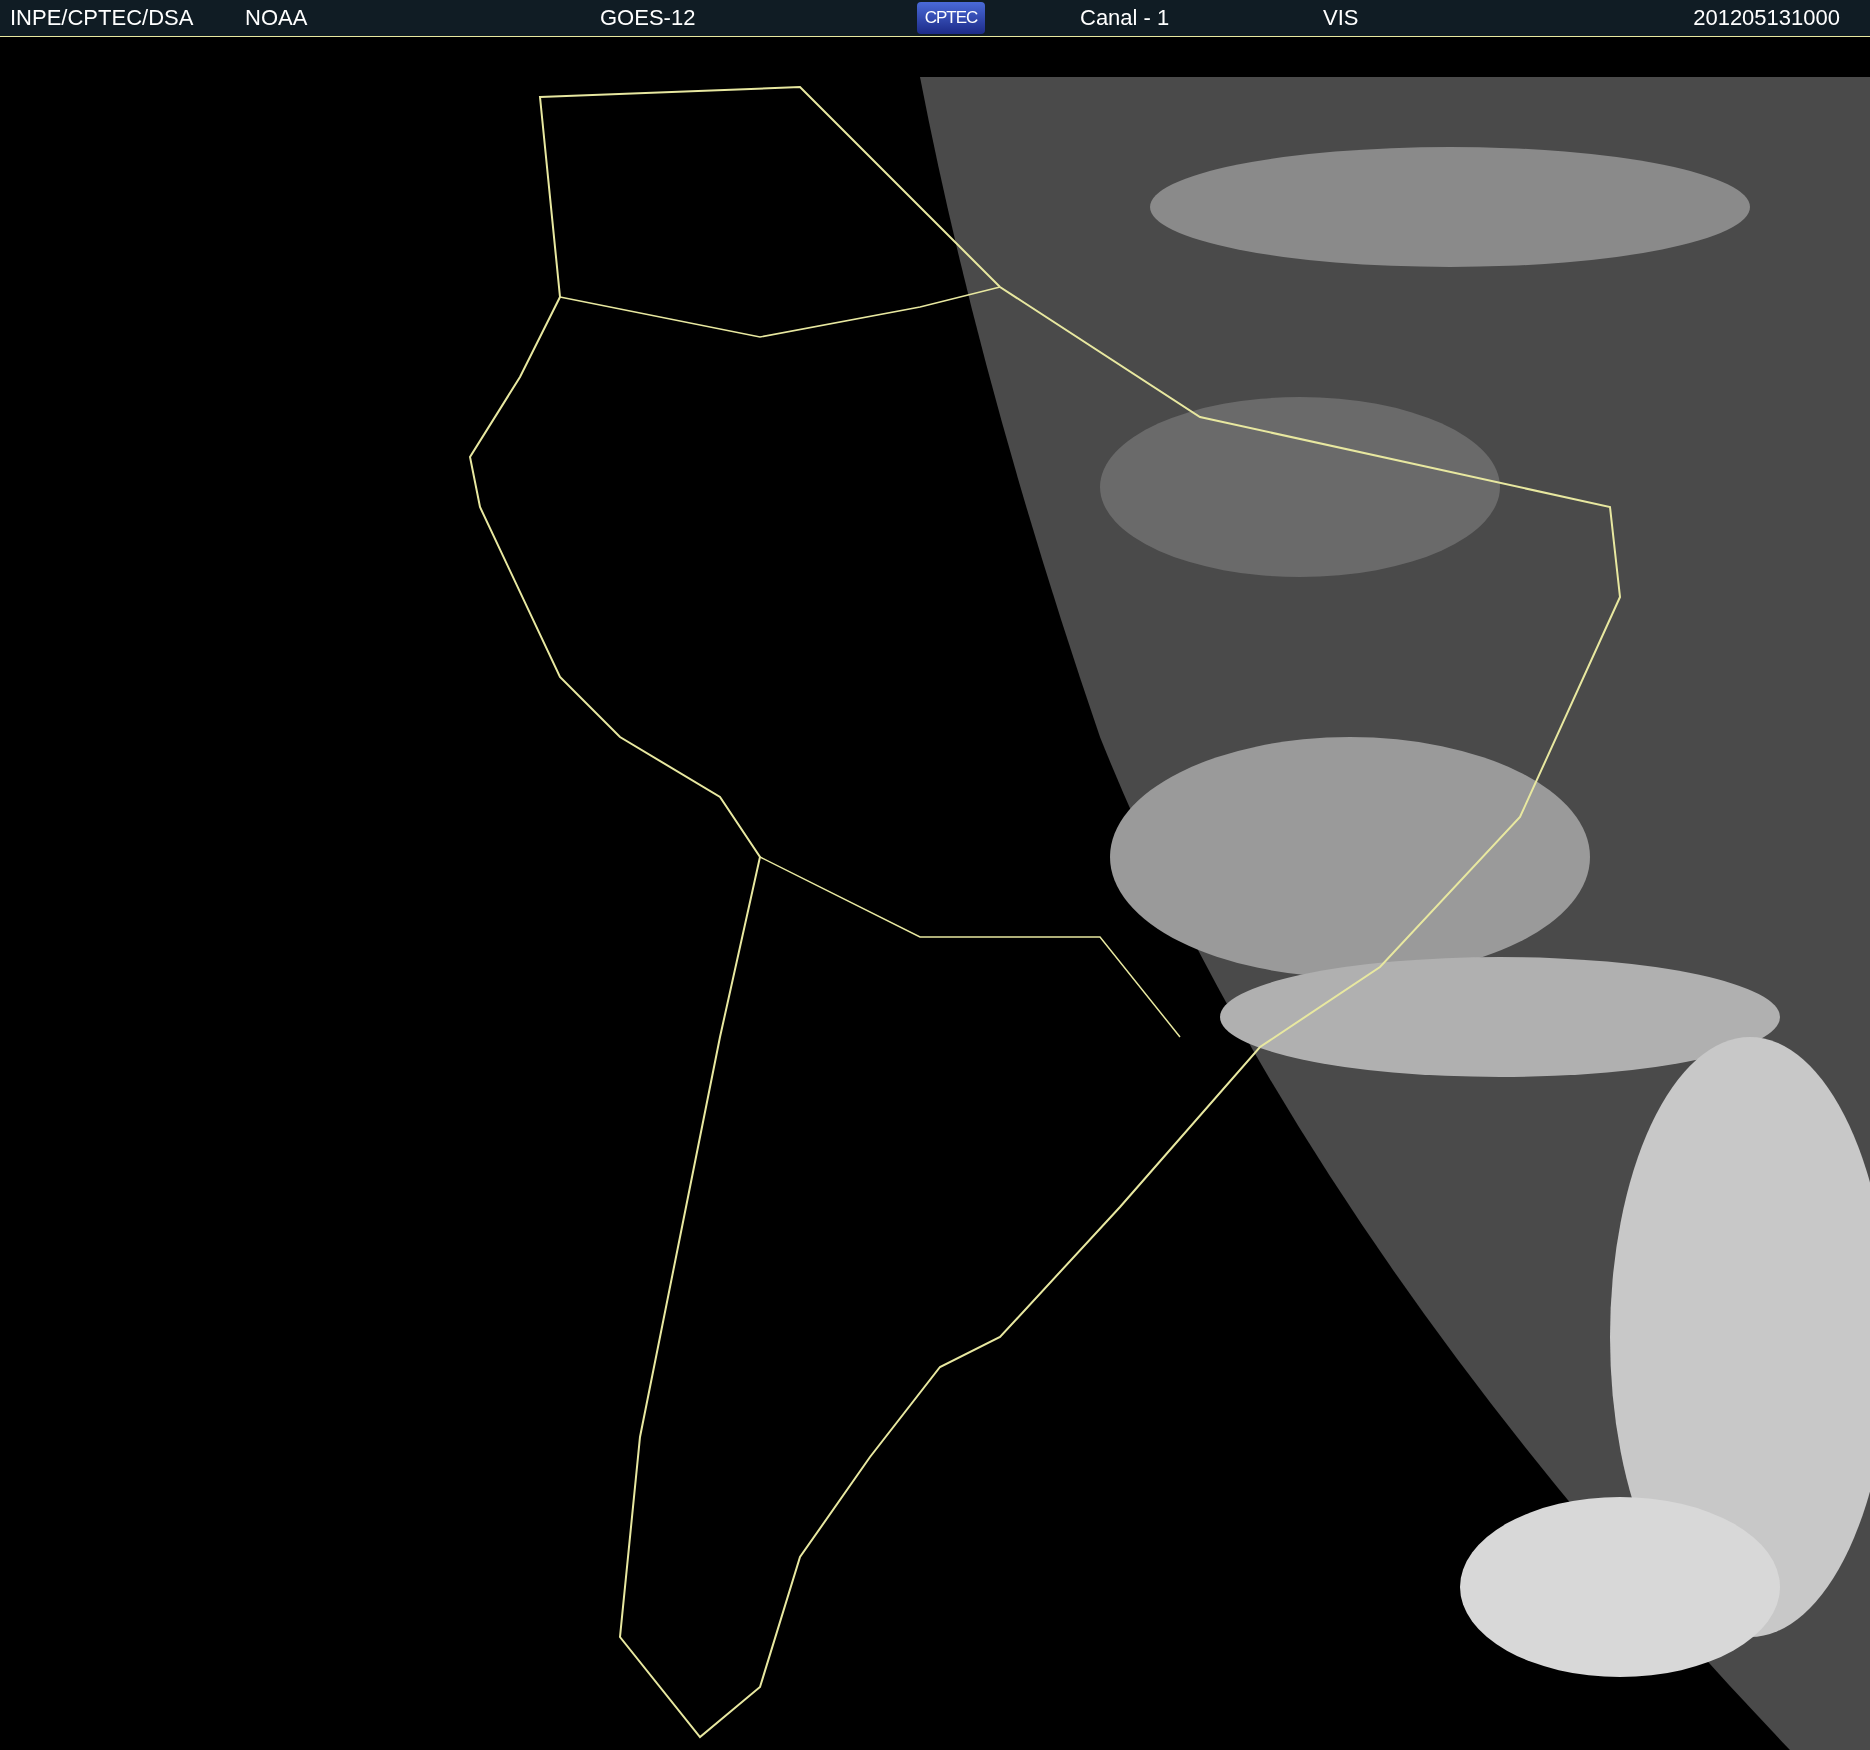  Describe the element at coordinates (1125, 18) in the screenshot. I see `channel-label: Canal - 1` at that location.